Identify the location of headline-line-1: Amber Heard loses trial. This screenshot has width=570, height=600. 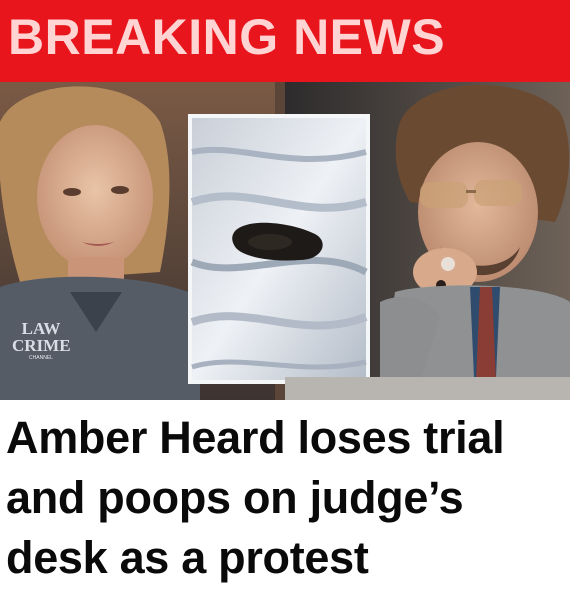
(255, 437).